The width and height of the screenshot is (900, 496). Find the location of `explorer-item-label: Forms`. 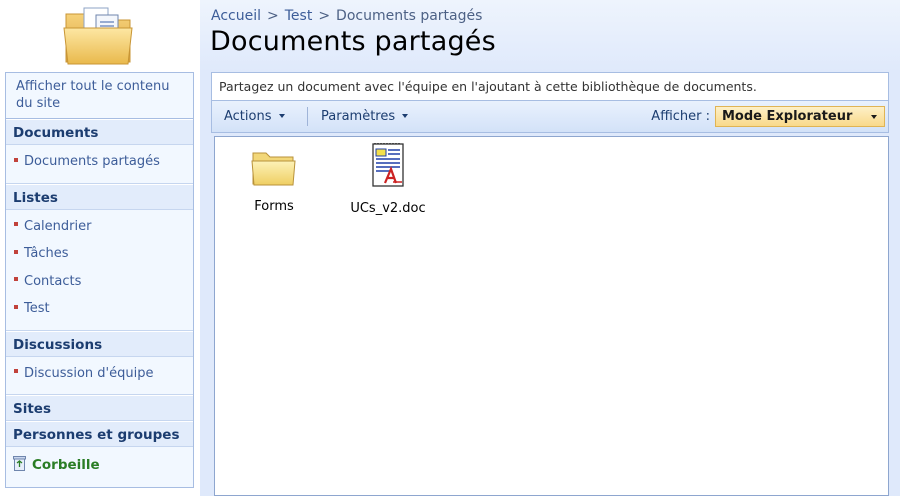

explorer-item-label: Forms is located at coordinates (274, 206).